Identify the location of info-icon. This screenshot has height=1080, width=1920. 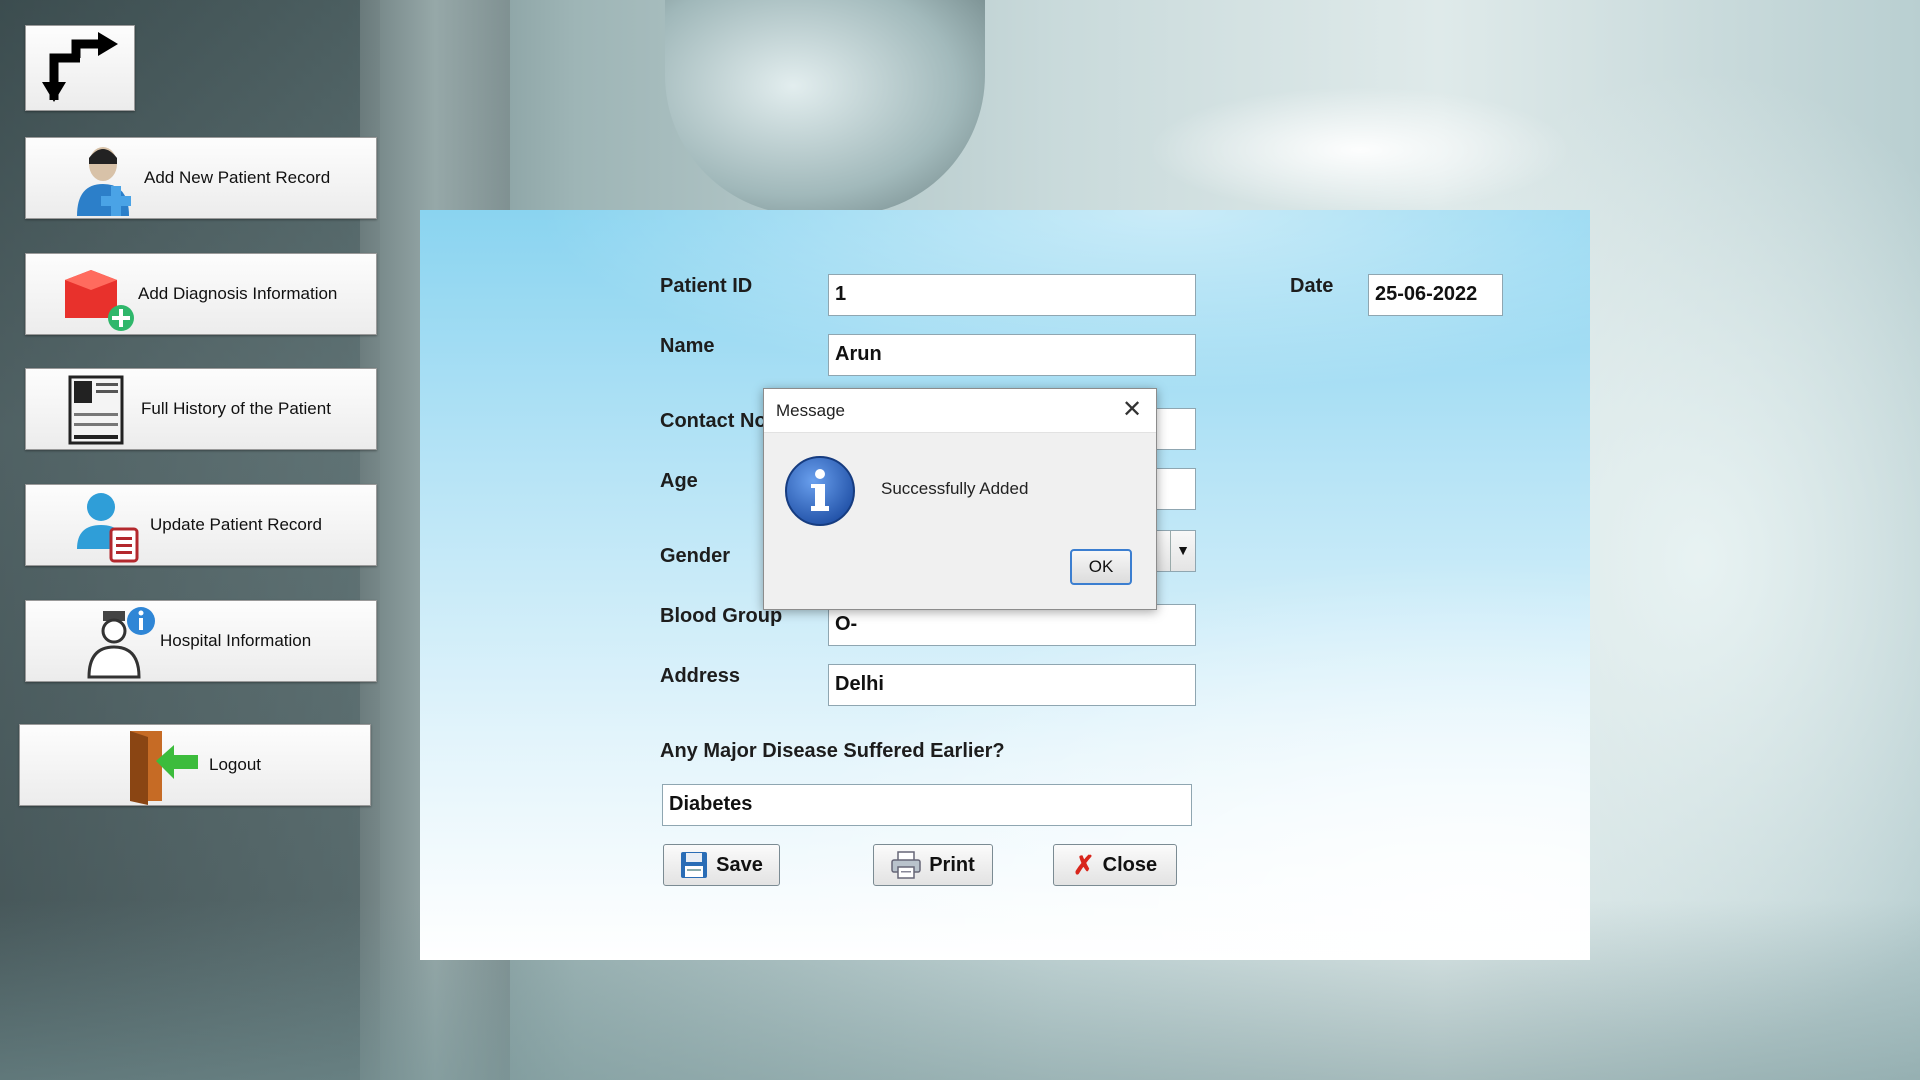
(820, 491).